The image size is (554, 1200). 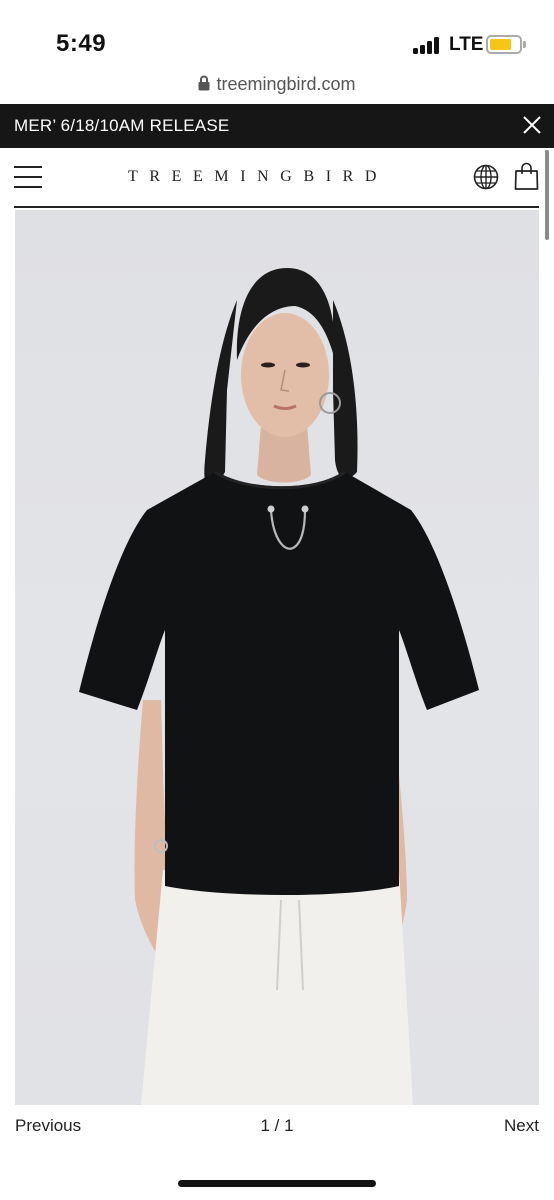 What do you see at coordinates (524, 44) in the screenshot?
I see `battery-cap` at bounding box center [524, 44].